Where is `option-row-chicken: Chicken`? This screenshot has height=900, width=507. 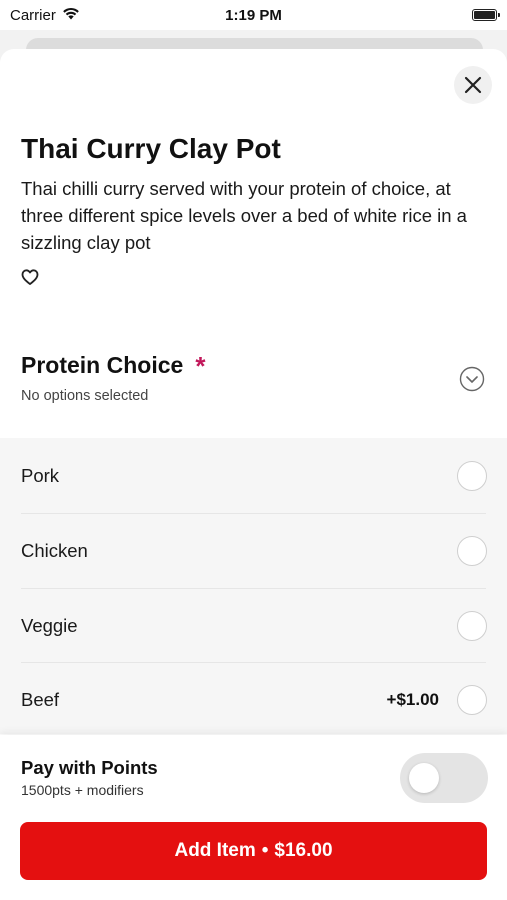
option-row-chicken: Chicken is located at coordinates (253, 550).